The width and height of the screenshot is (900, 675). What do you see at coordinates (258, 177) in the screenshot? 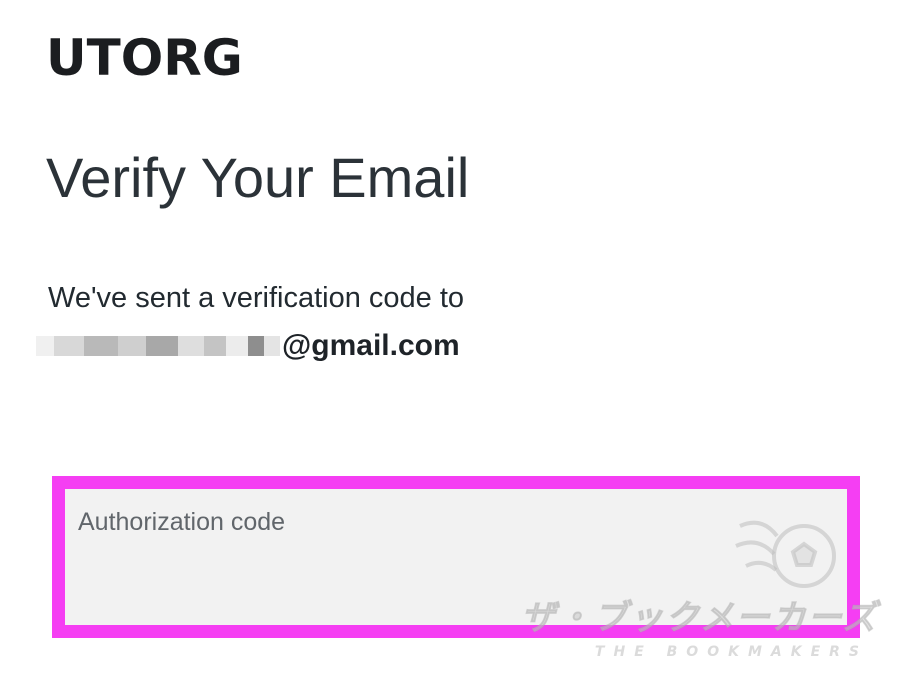
I see `page-title: Verify Your Email` at bounding box center [258, 177].